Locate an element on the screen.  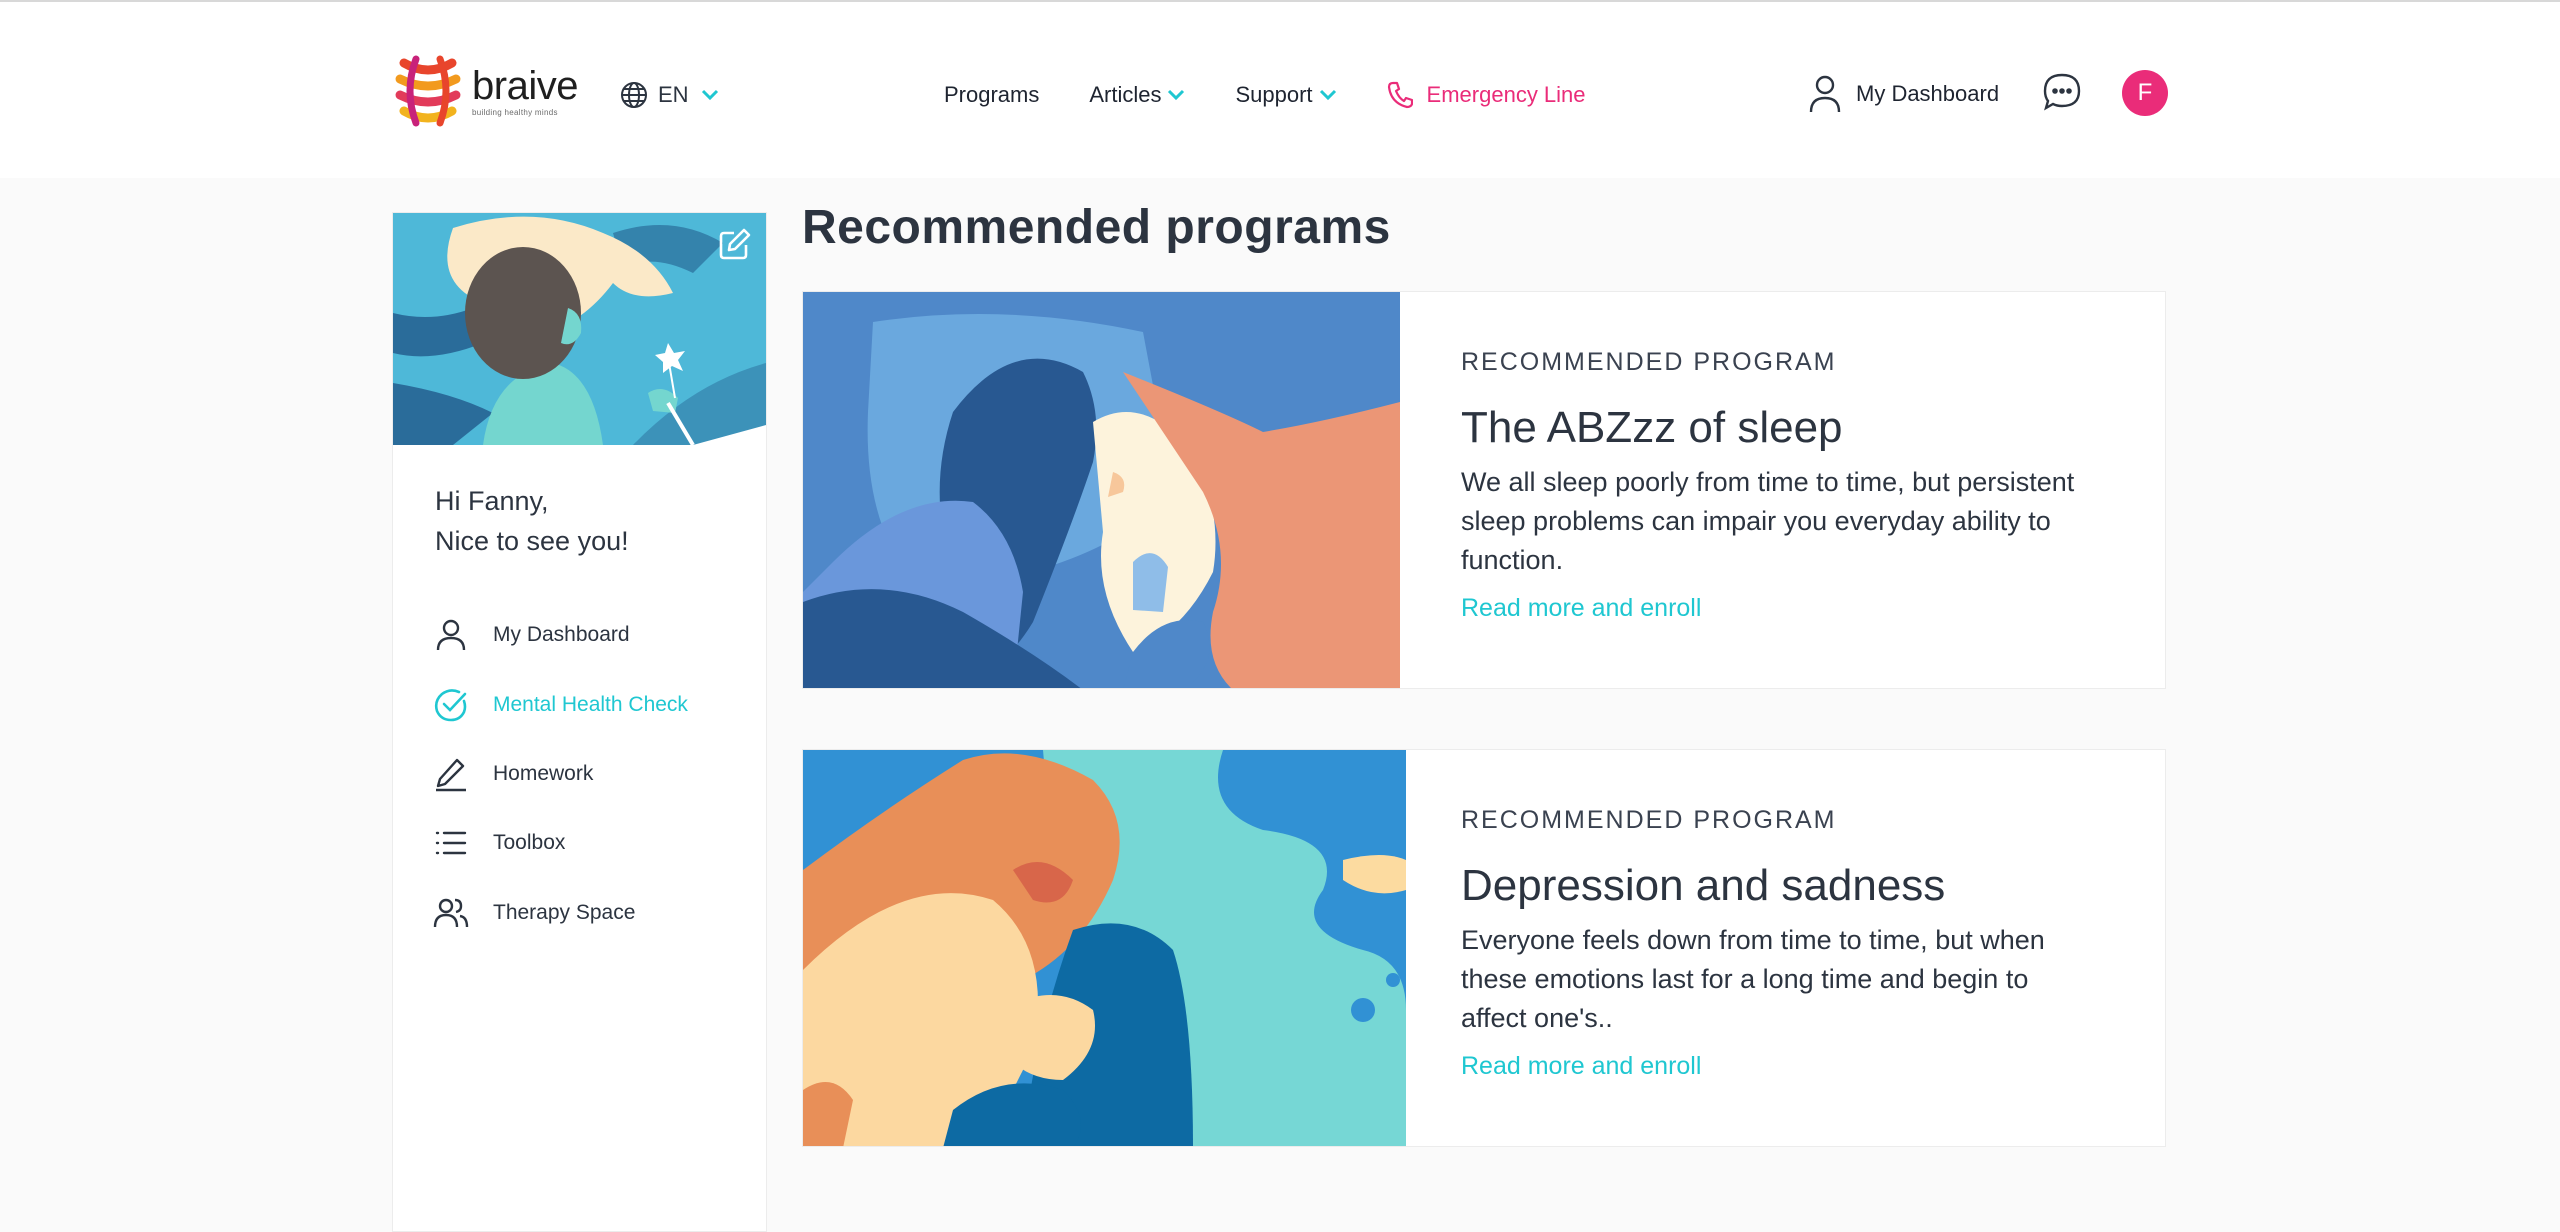
nav-articles: Articles is located at coordinates (1137, 95).